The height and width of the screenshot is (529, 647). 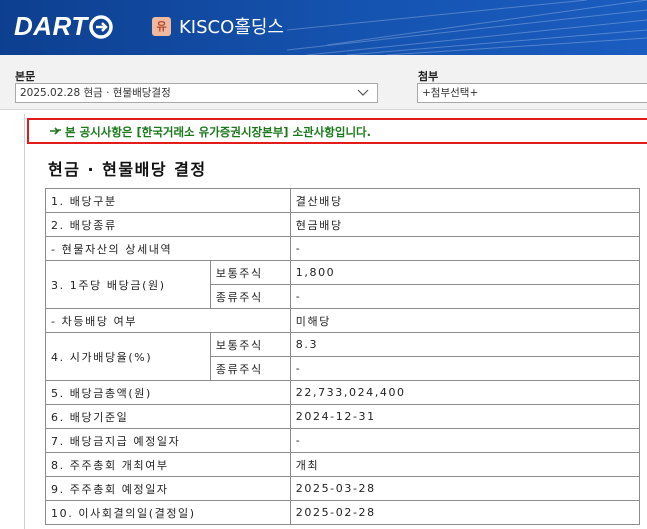 I want to click on row-label: 6. 배당기준일, so click(x=168, y=416).